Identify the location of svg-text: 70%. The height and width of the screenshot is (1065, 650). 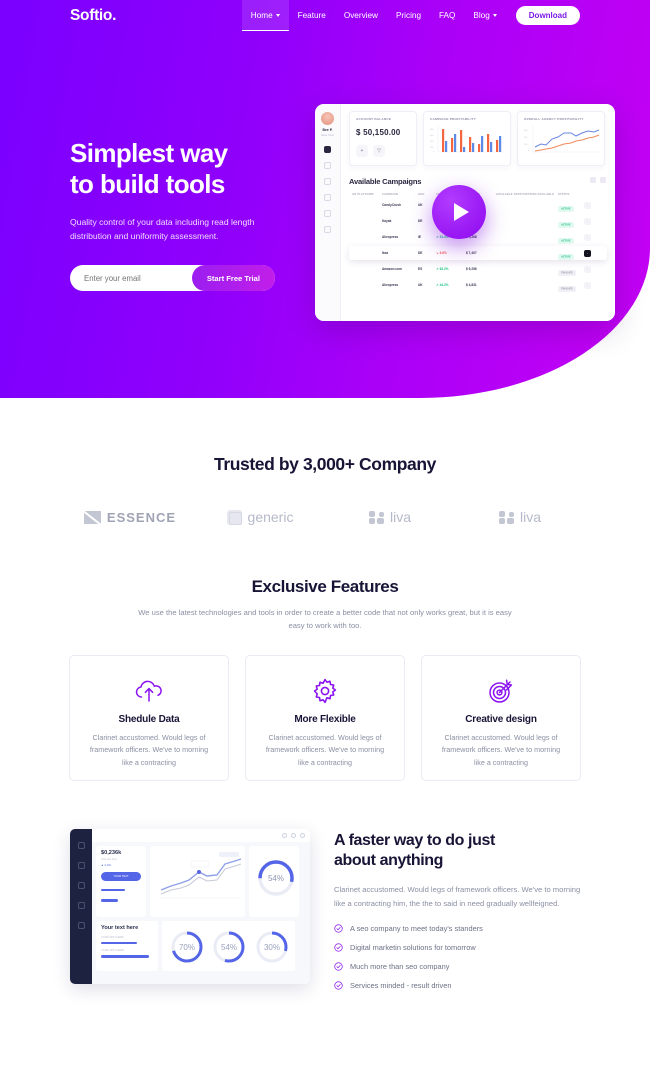
(187, 947).